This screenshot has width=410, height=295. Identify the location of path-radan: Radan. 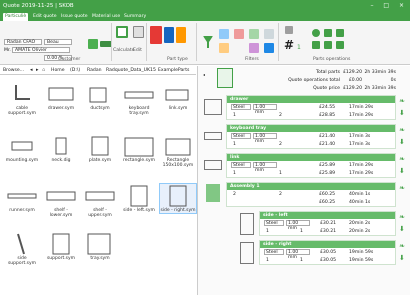
(94, 70).